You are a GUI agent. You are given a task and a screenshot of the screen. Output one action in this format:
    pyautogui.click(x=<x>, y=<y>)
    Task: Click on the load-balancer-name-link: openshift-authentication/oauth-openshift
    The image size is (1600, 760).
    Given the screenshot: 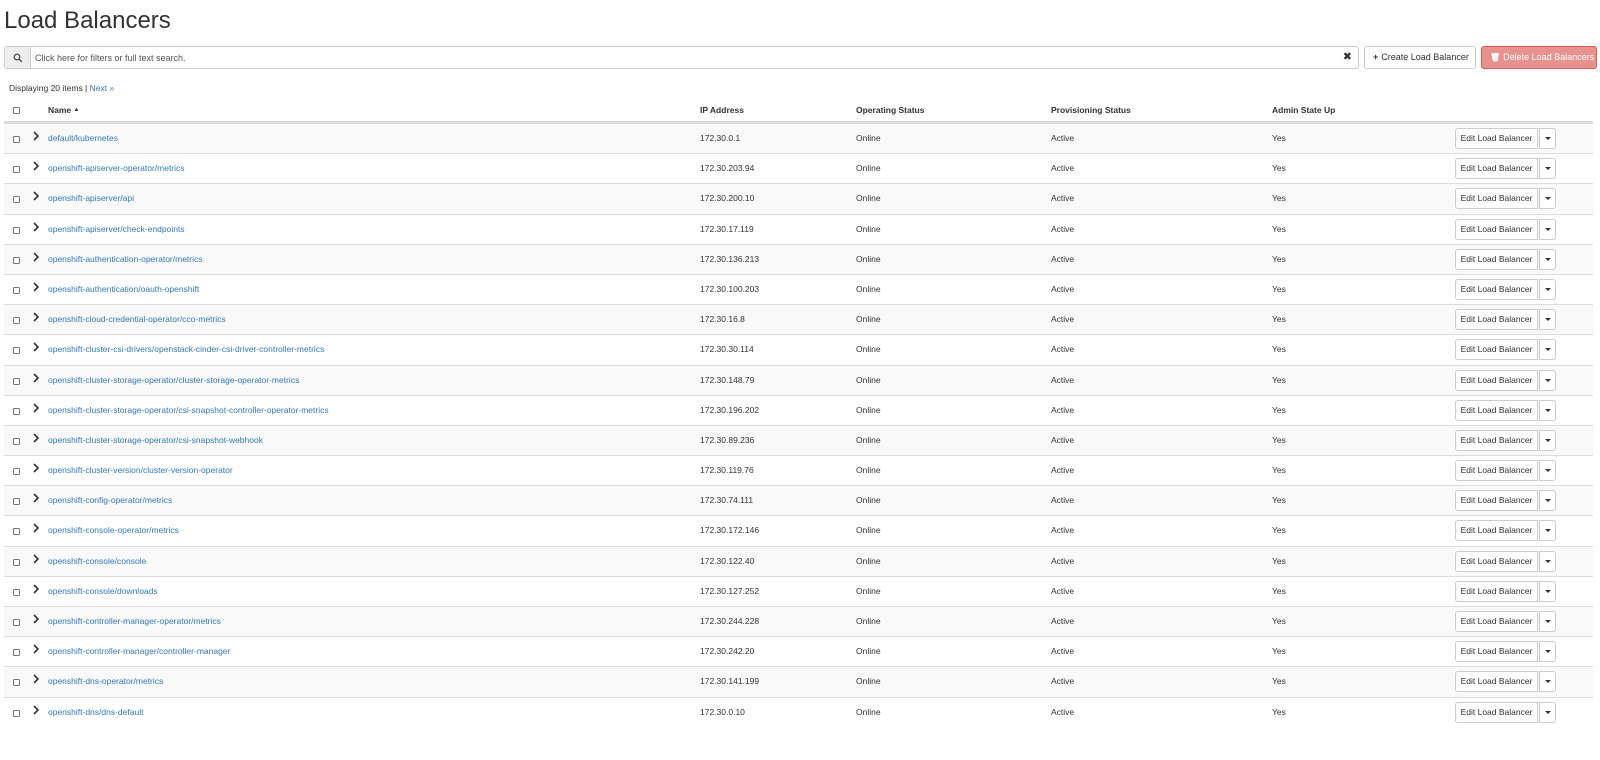 What is the action you would take?
    pyautogui.click(x=123, y=289)
    